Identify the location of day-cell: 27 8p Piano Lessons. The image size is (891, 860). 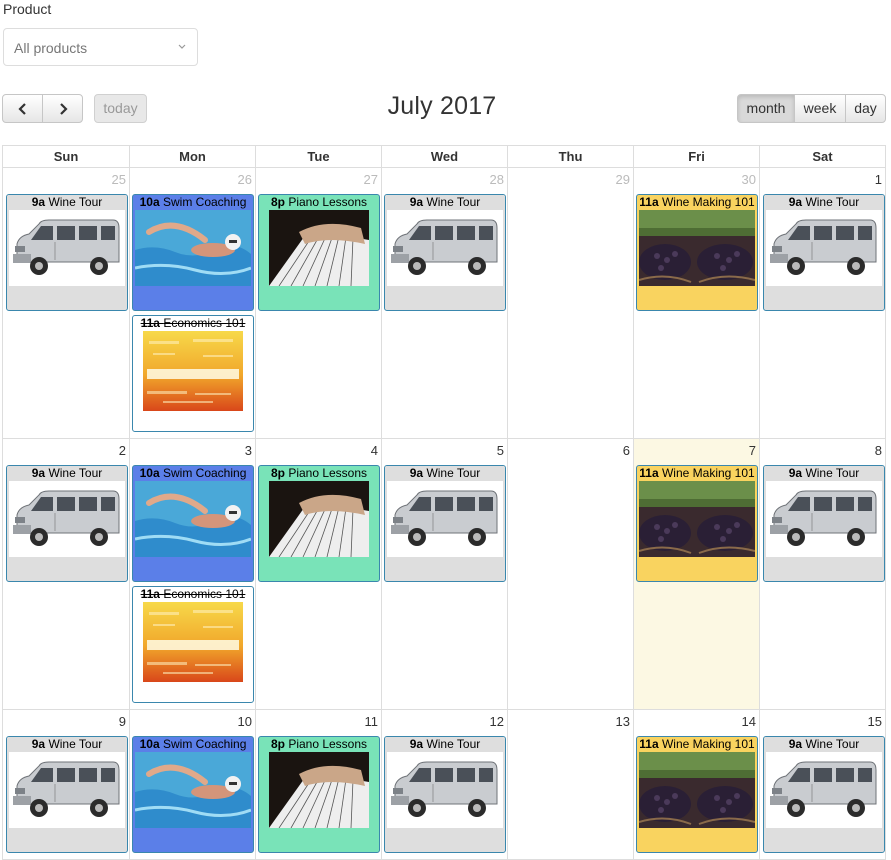
(318, 303).